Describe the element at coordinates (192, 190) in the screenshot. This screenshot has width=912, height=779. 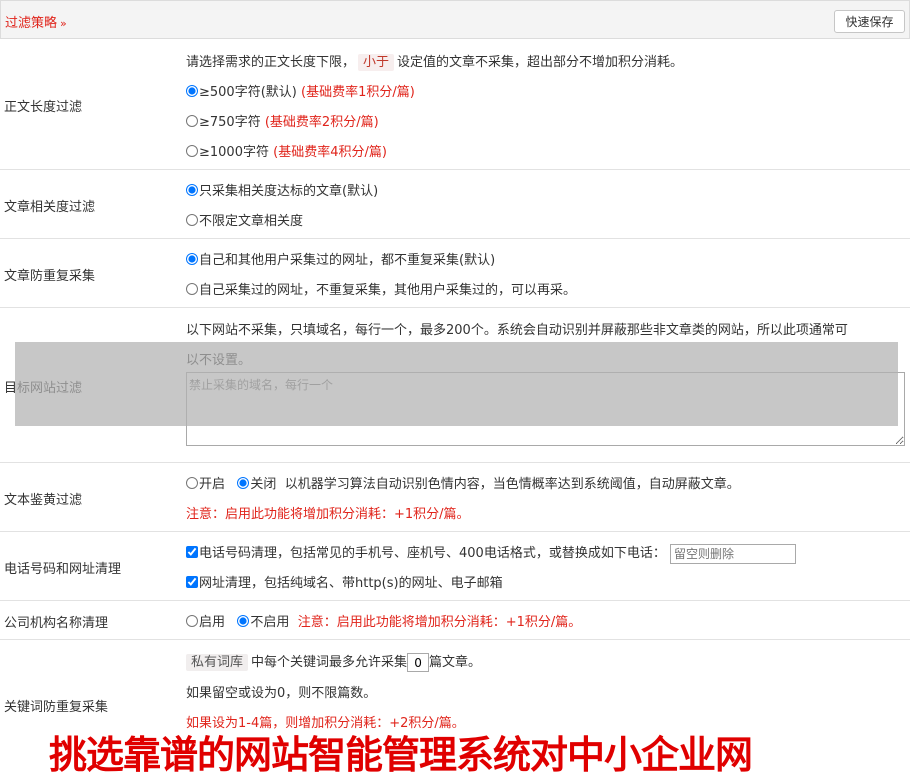
I see `relevance-strict-radio` at that location.